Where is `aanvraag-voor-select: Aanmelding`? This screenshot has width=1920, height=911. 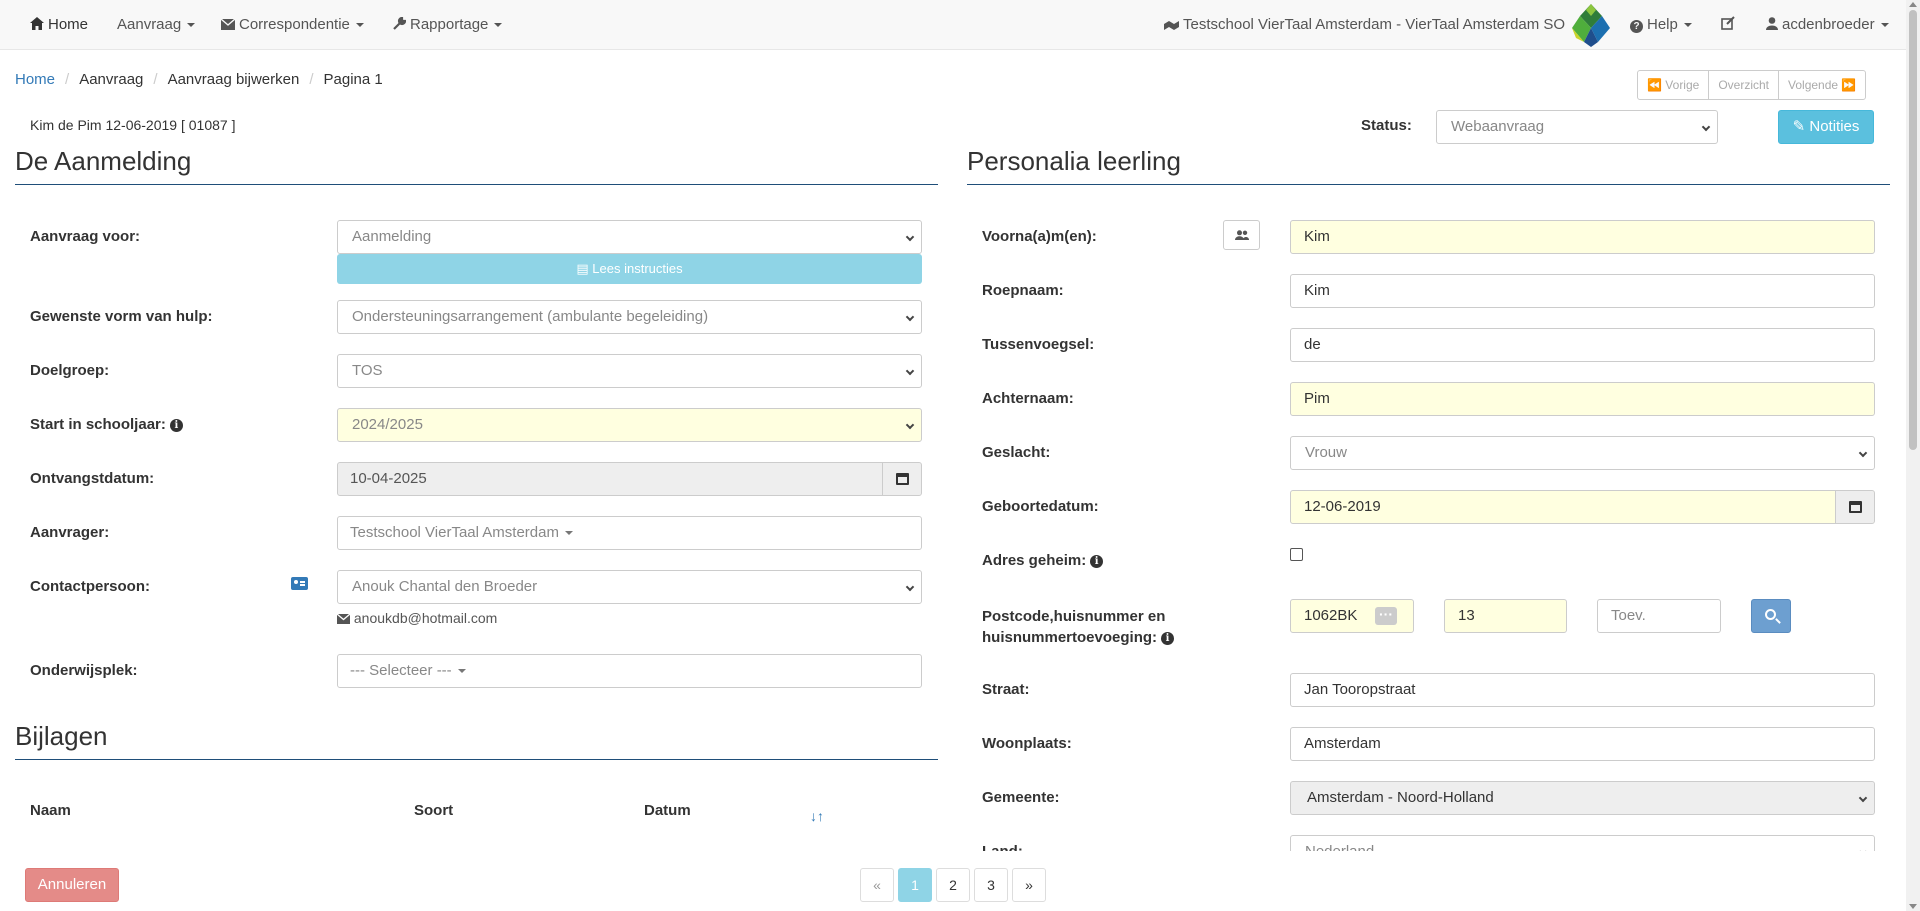
aanvraag-voor-select: Aanmelding is located at coordinates (629, 237).